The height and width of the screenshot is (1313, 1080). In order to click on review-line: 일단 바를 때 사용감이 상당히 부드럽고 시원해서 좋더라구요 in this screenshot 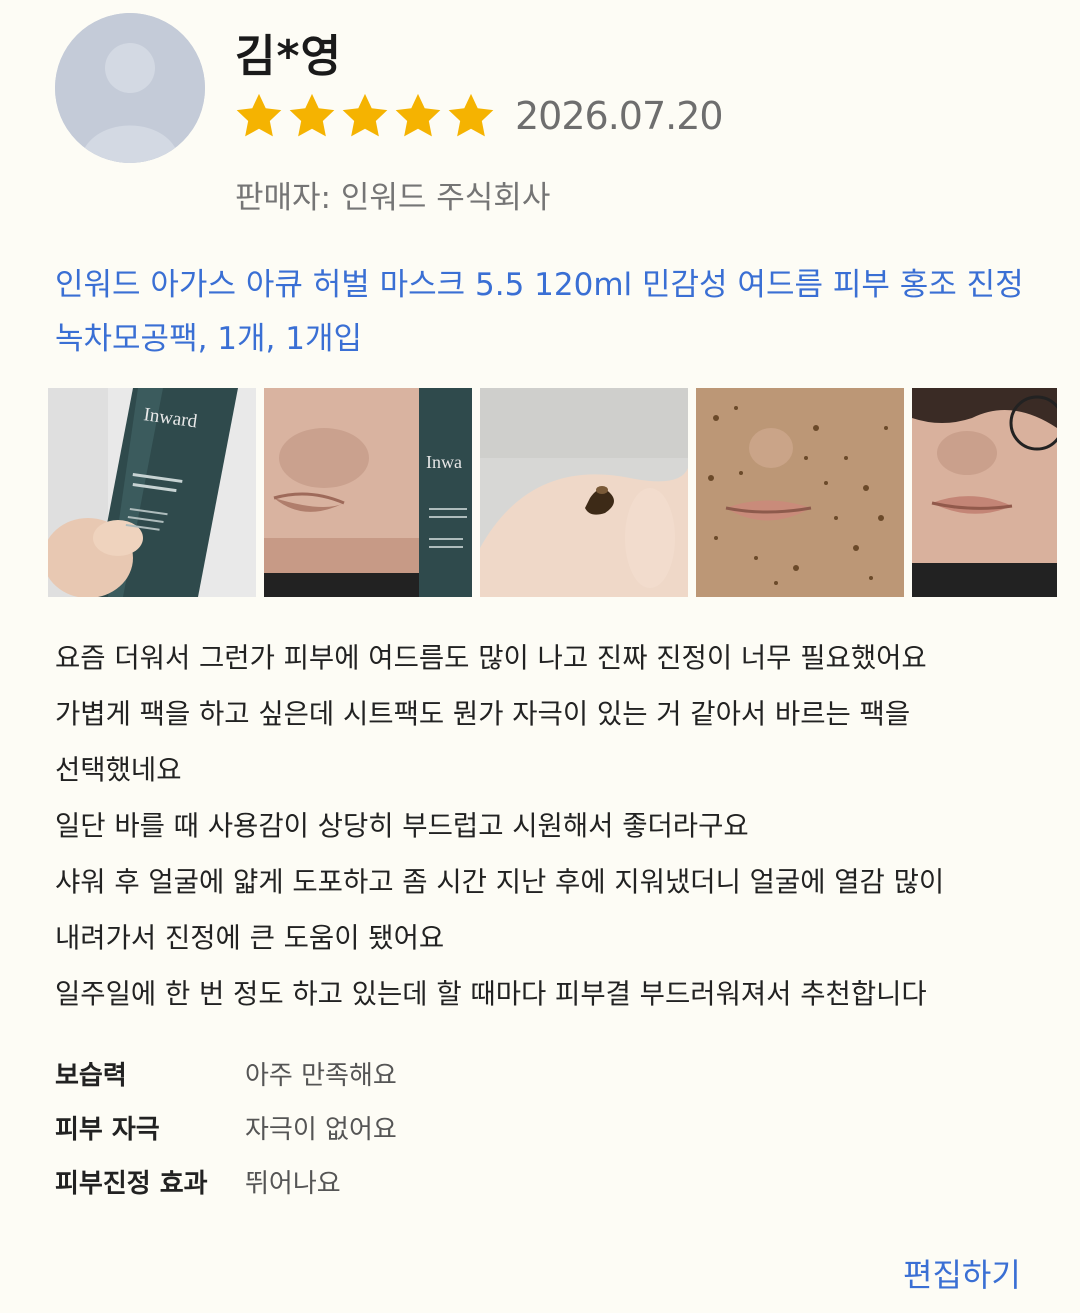, I will do `click(402, 826)`.